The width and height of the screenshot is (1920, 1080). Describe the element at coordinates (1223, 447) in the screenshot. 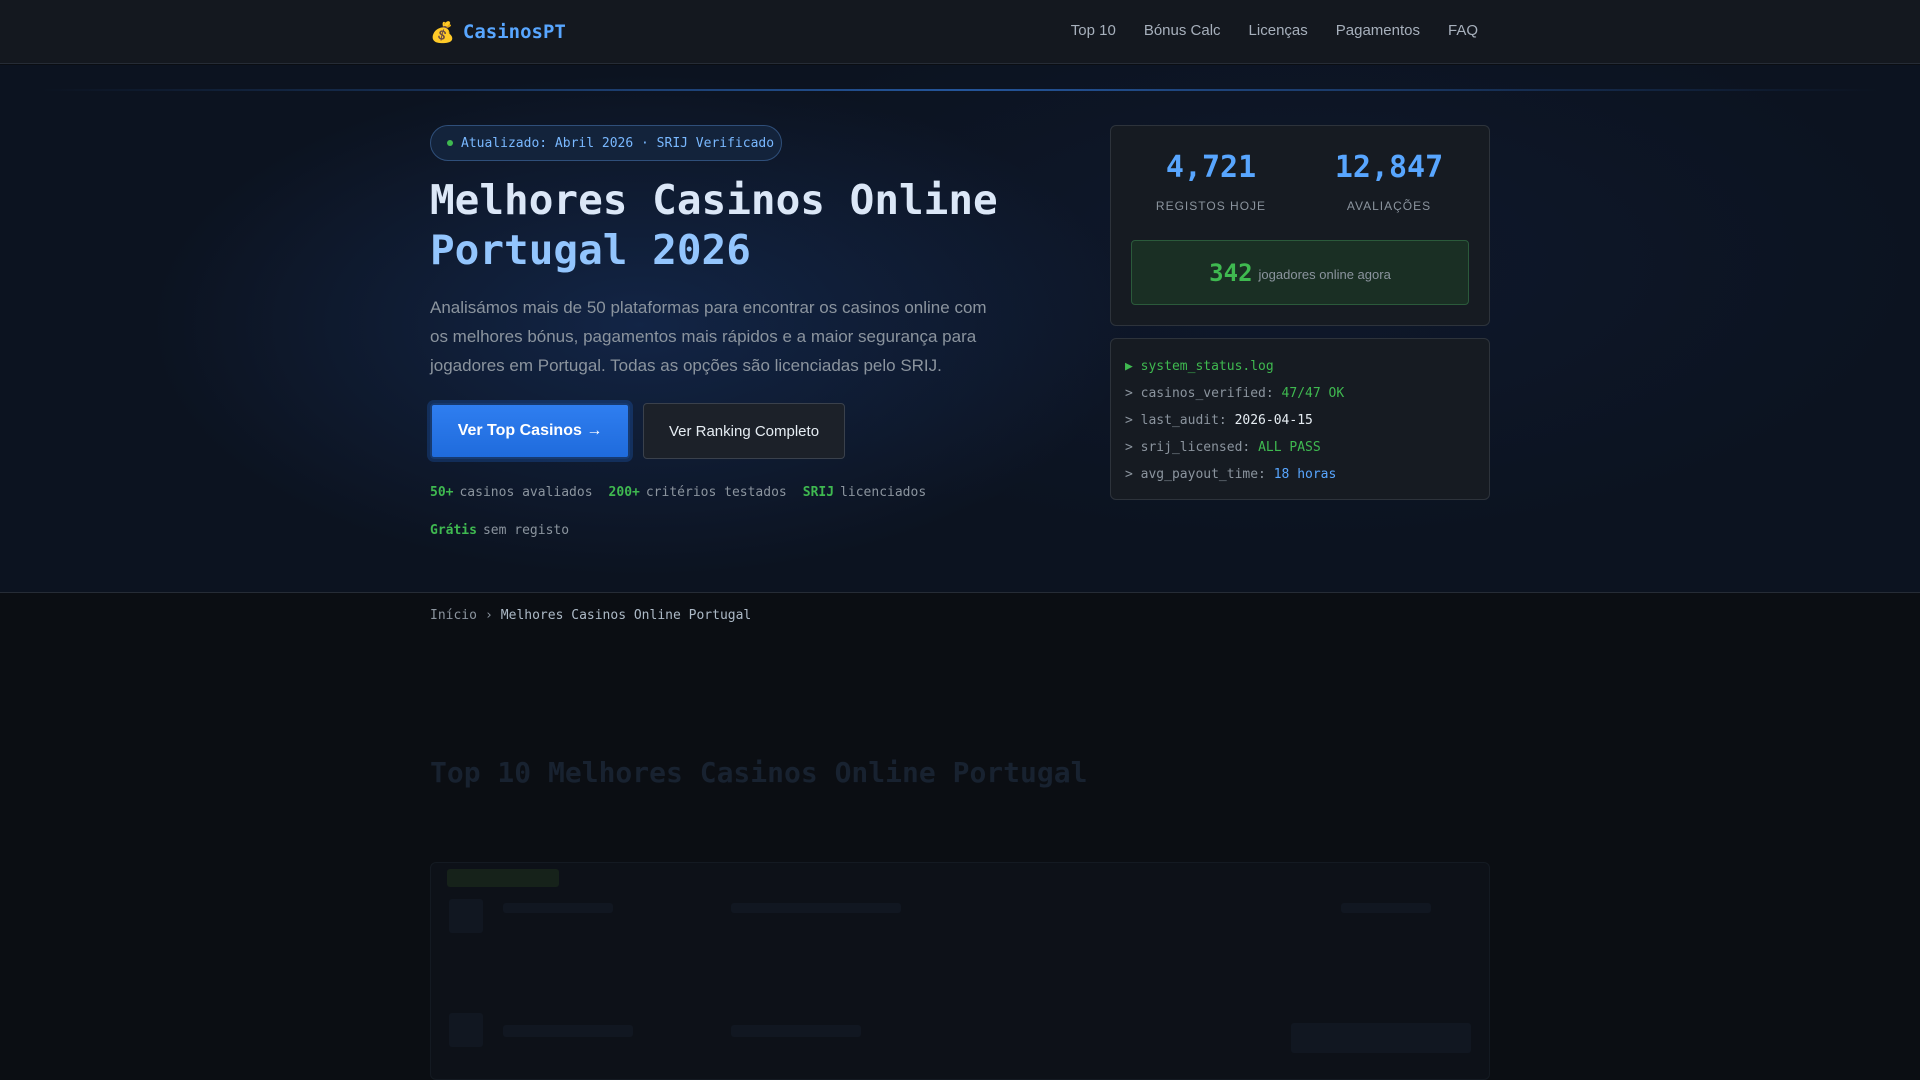

I see `log-line: > srij_licensed: ALL PASS` at that location.